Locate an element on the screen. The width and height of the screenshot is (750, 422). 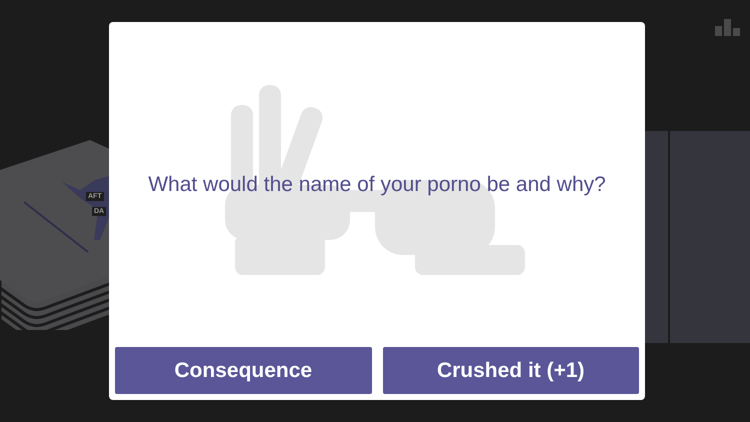
stats-icon is located at coordinates (727, 27).